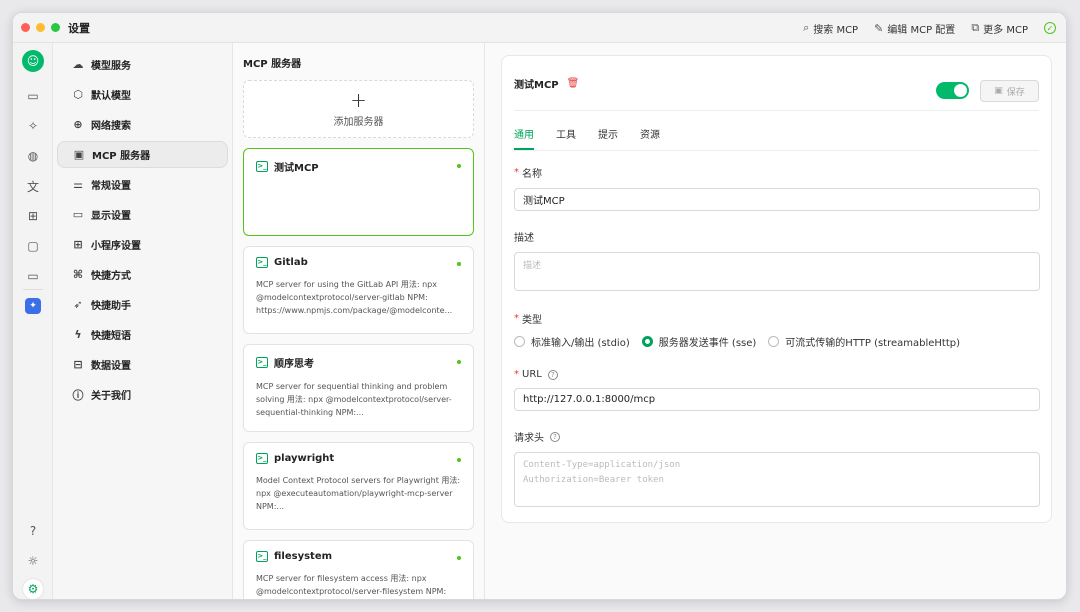  What do you see at coordinates (33, 186) in the screenshot?
I see `translate-icon: 文` at bounding box center [33, 186].